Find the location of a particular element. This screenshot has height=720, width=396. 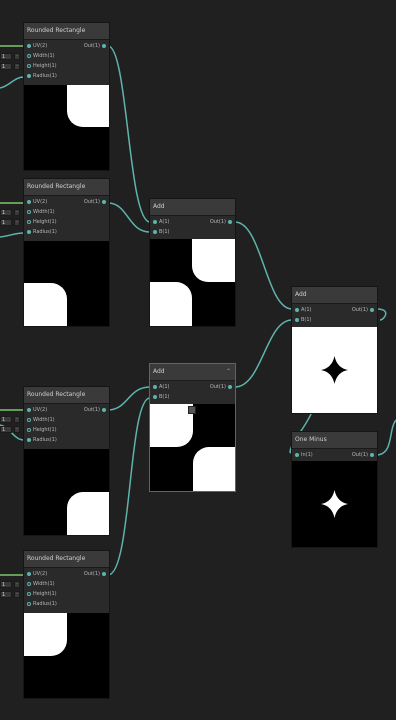

port-in: In(1) is located at coordinates (304, 455).